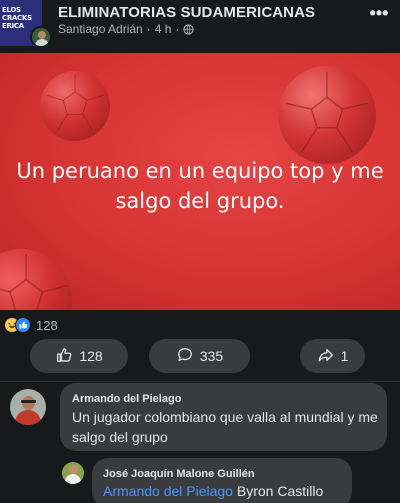  What do you see at coordinates (179, 474) in the screenshot?
I see `reply-author: José Joaquín Malone Guillén` at bounding box center [179, 474].